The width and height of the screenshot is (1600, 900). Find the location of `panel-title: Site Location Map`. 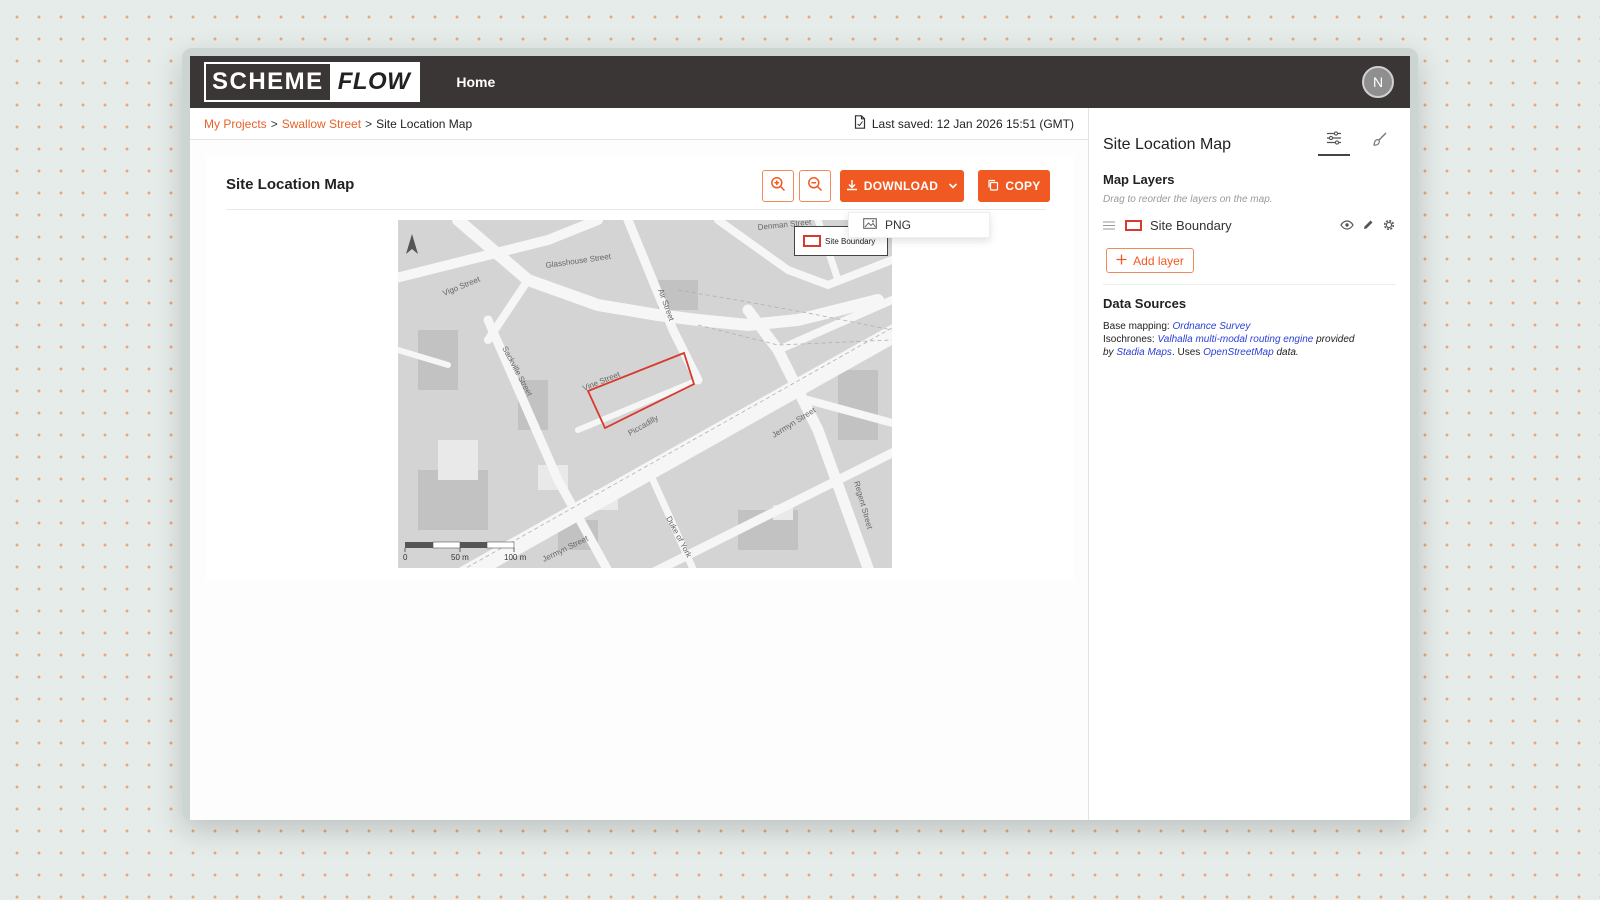

panel-title: Site Location Map is located at coordinates (1167, 144).